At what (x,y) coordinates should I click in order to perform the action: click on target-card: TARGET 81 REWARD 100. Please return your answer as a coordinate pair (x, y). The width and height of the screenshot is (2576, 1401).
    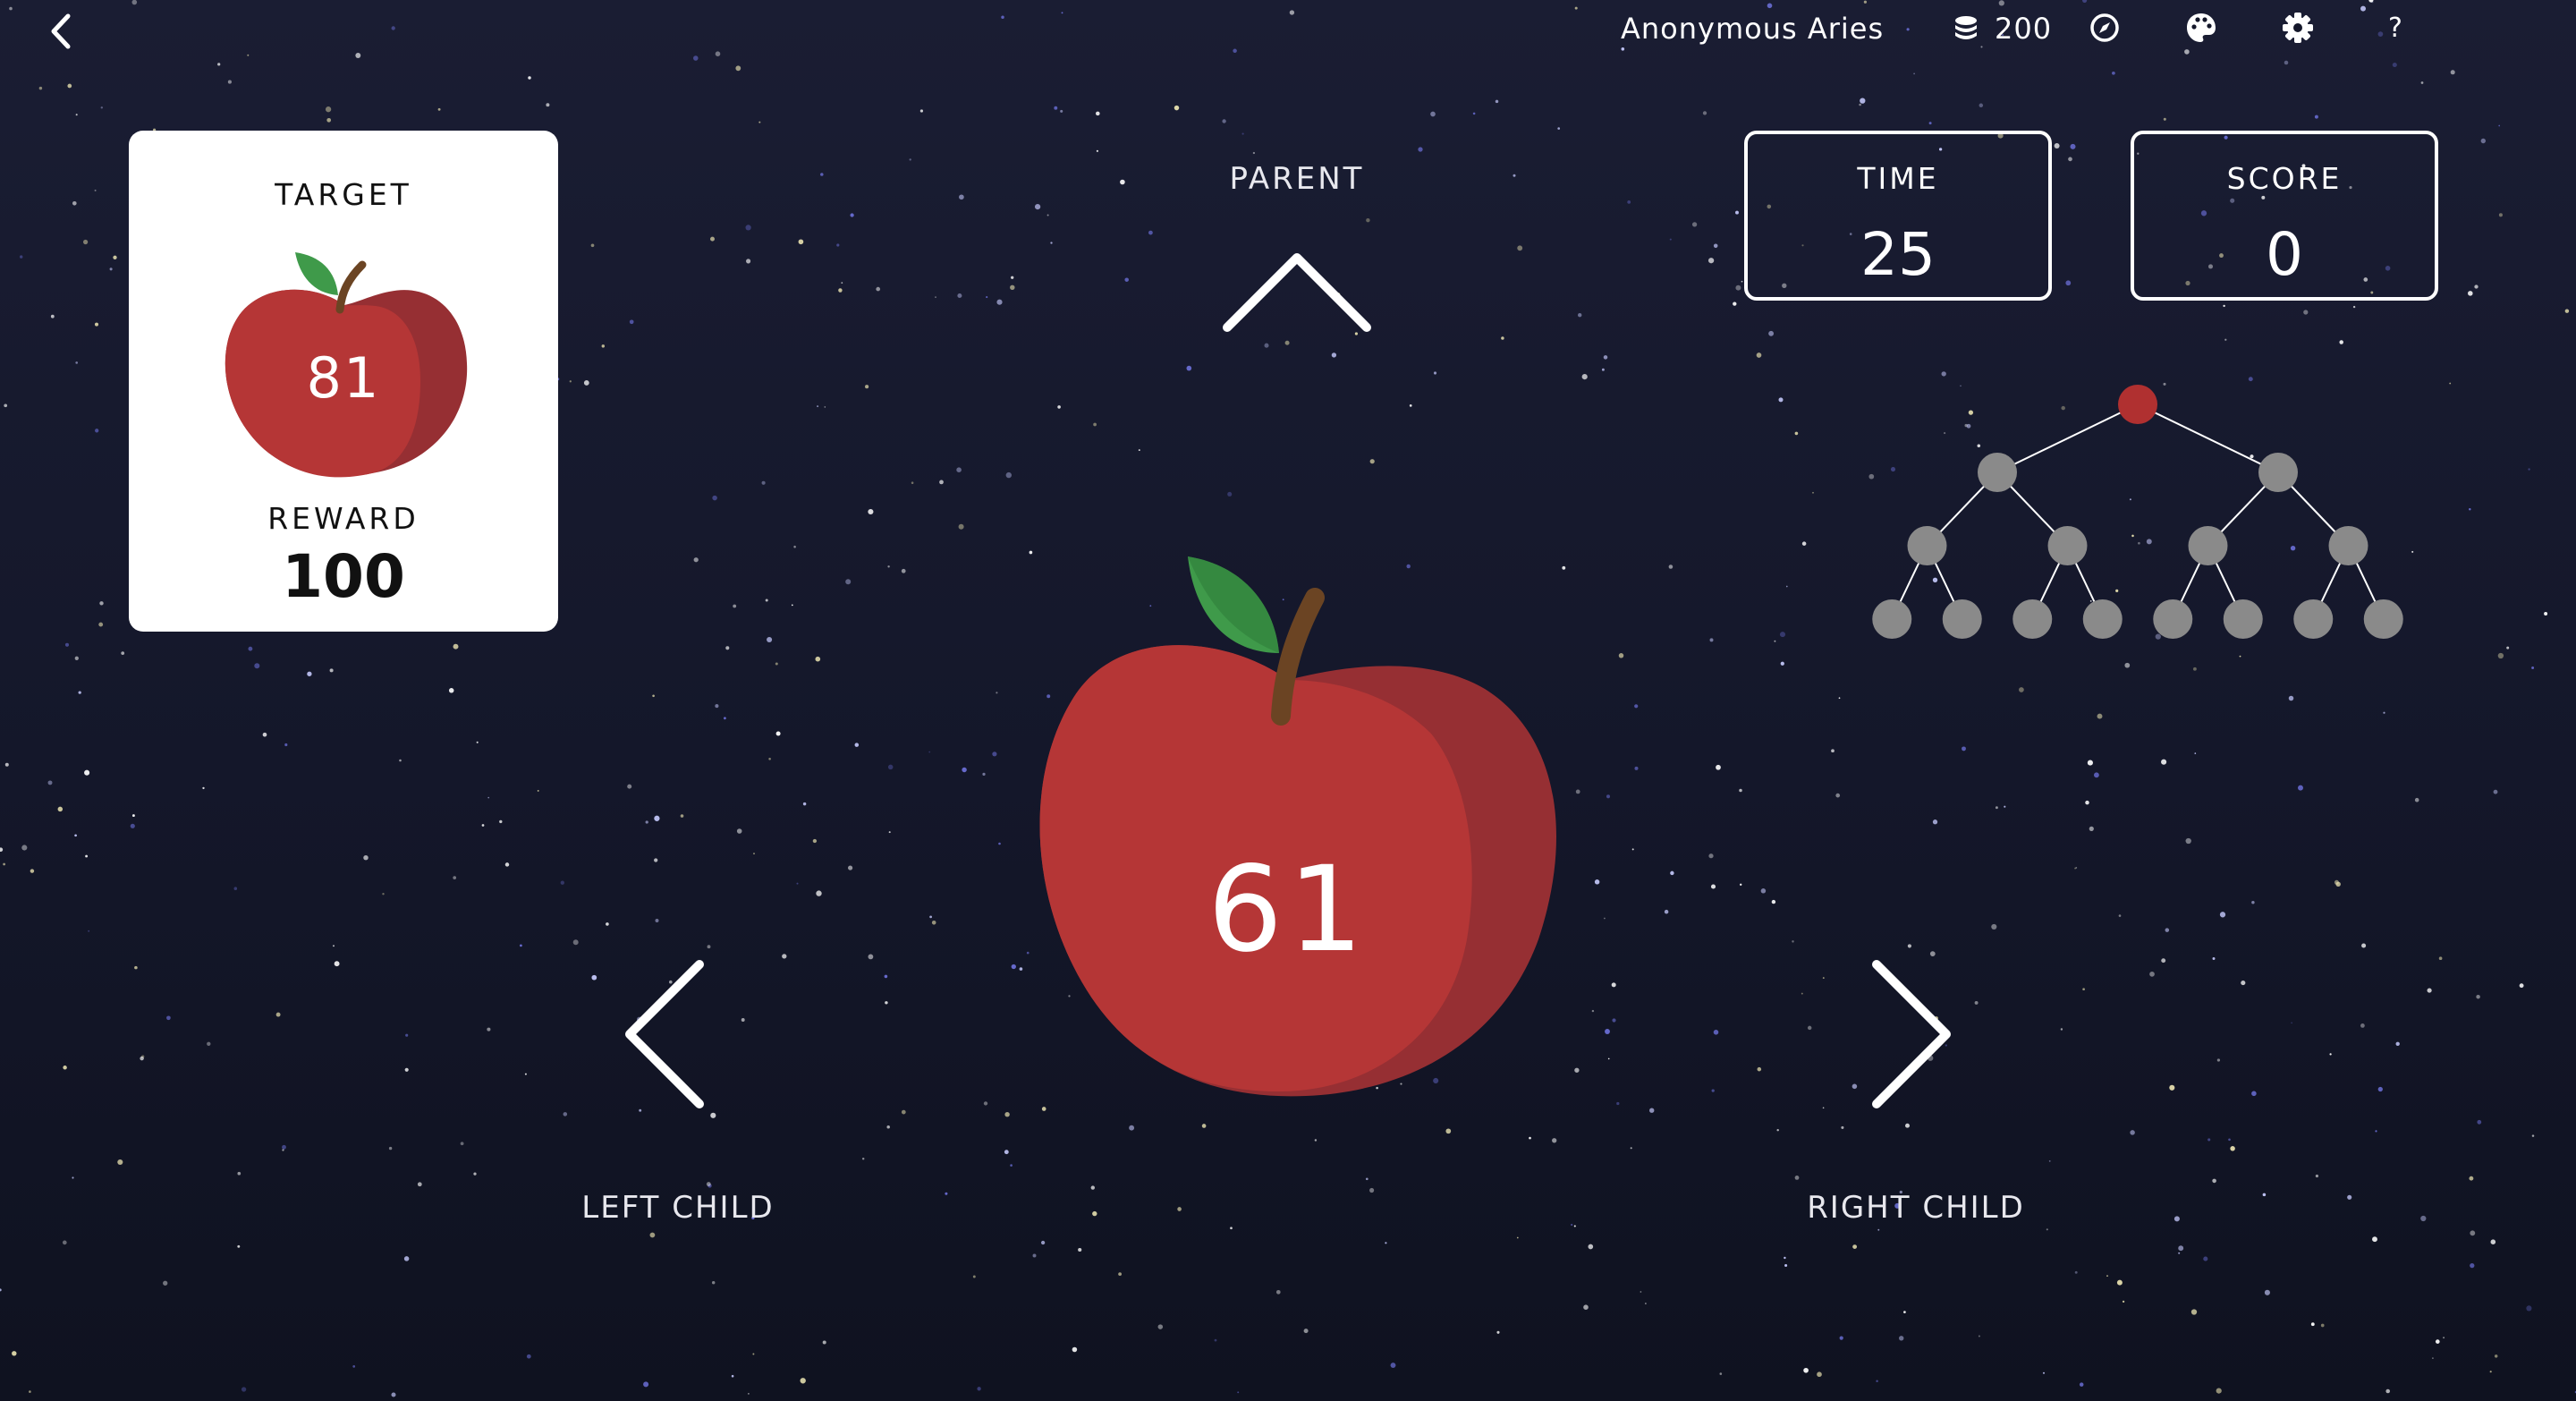
    Looking at the image, I should click on (343, 381).